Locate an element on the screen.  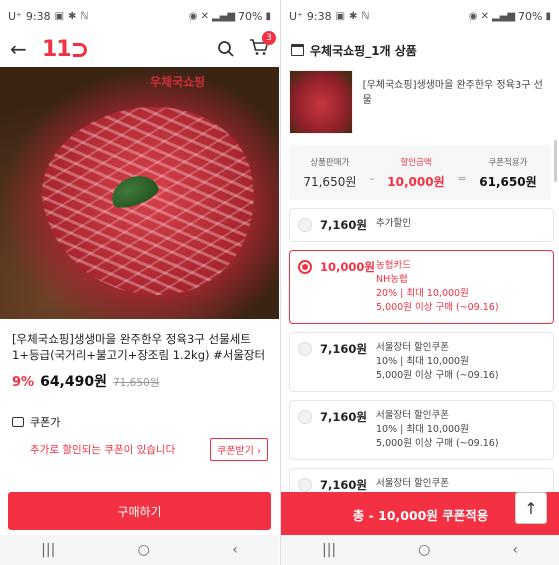
image-overlay-text: 우체국쇼핑 is located at coordinates (178, 82).